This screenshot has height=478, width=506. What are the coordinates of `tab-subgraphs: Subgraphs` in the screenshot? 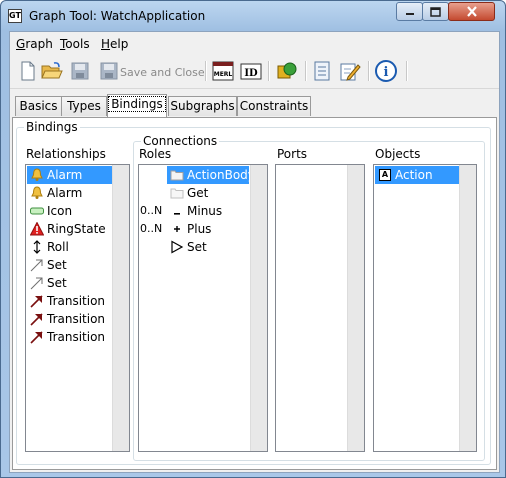 It's located at (202, 106).